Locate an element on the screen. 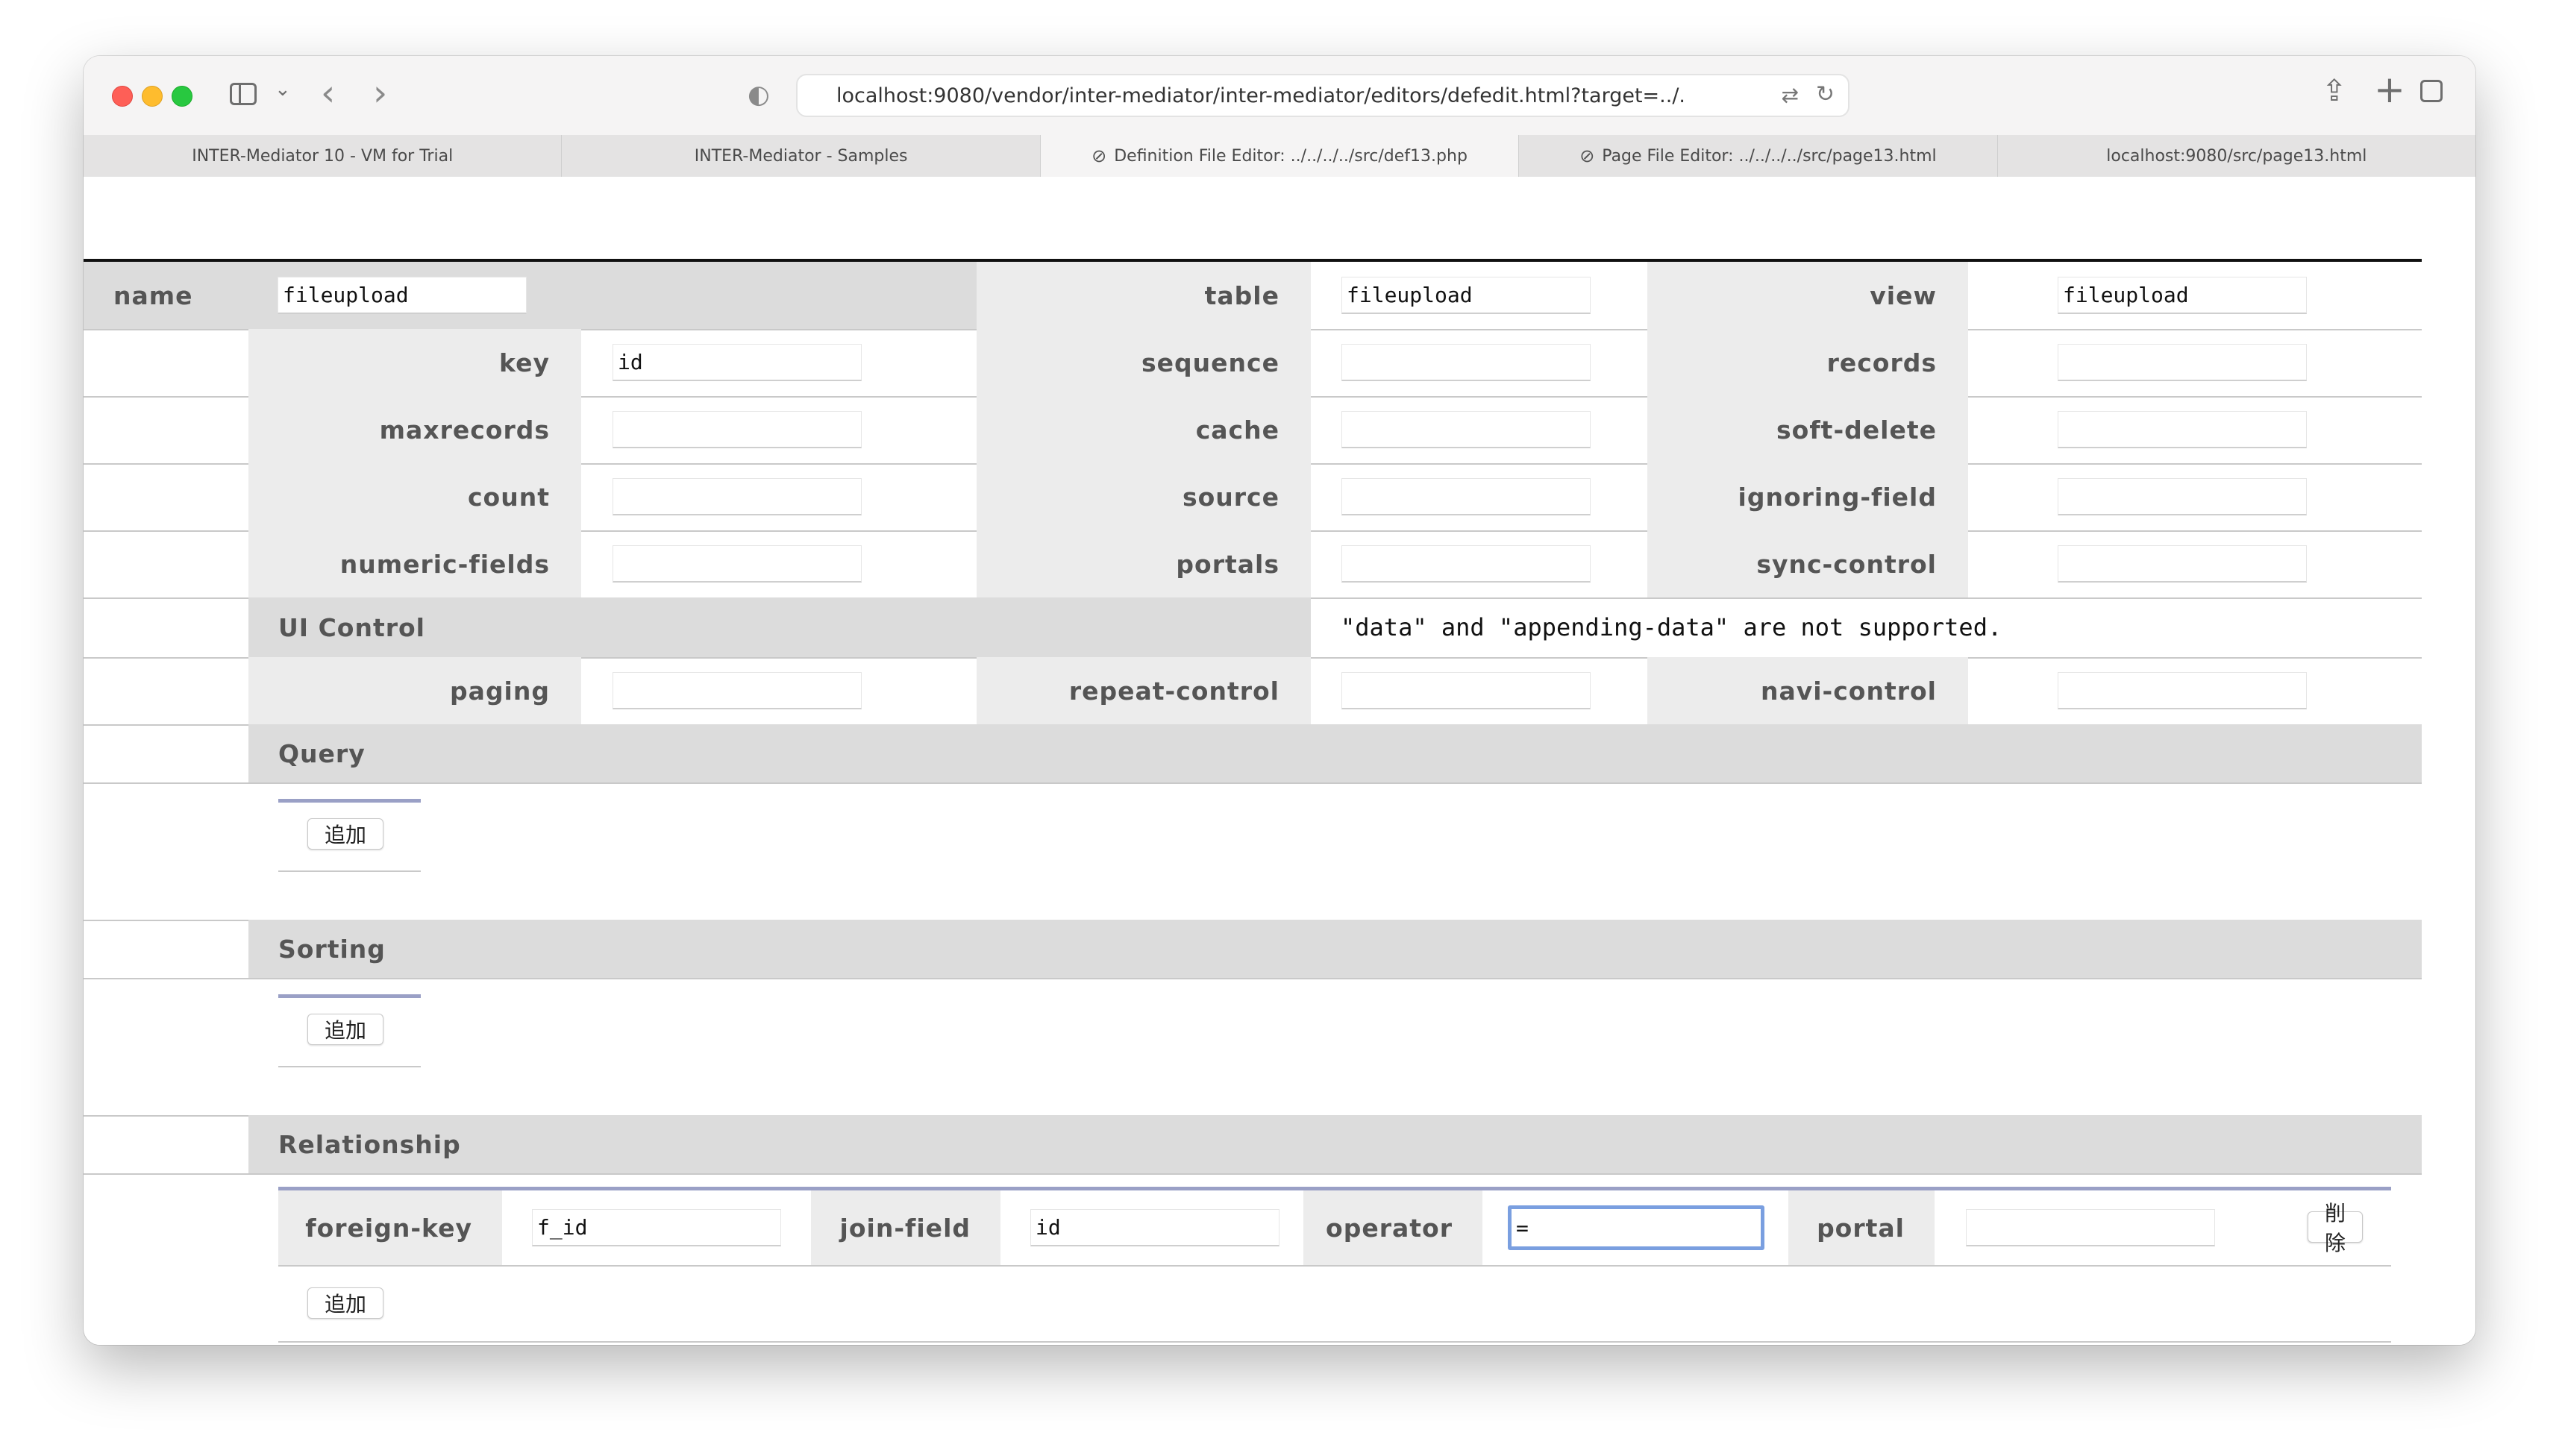  ignoring-input is located at coordinates (2182, 496).